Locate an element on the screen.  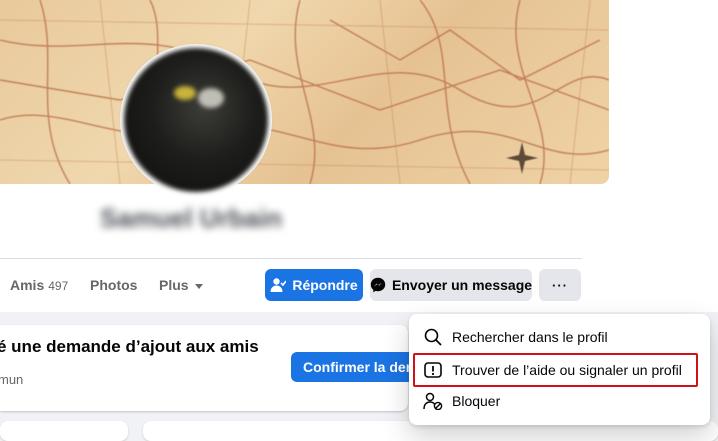
header-divider is located at coordinates (291, 258).